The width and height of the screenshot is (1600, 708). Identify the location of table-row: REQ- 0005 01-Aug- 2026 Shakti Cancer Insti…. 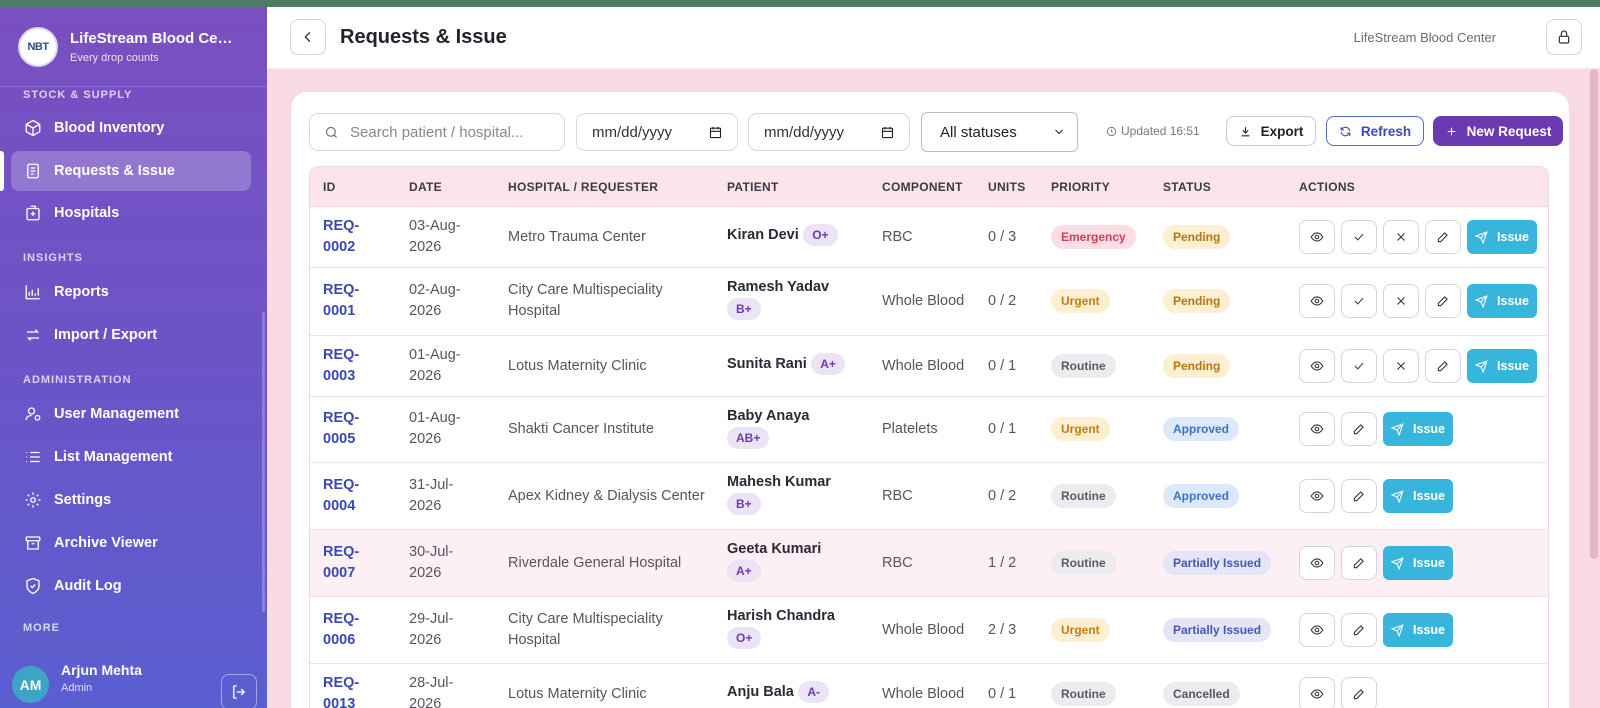
(929, 430).